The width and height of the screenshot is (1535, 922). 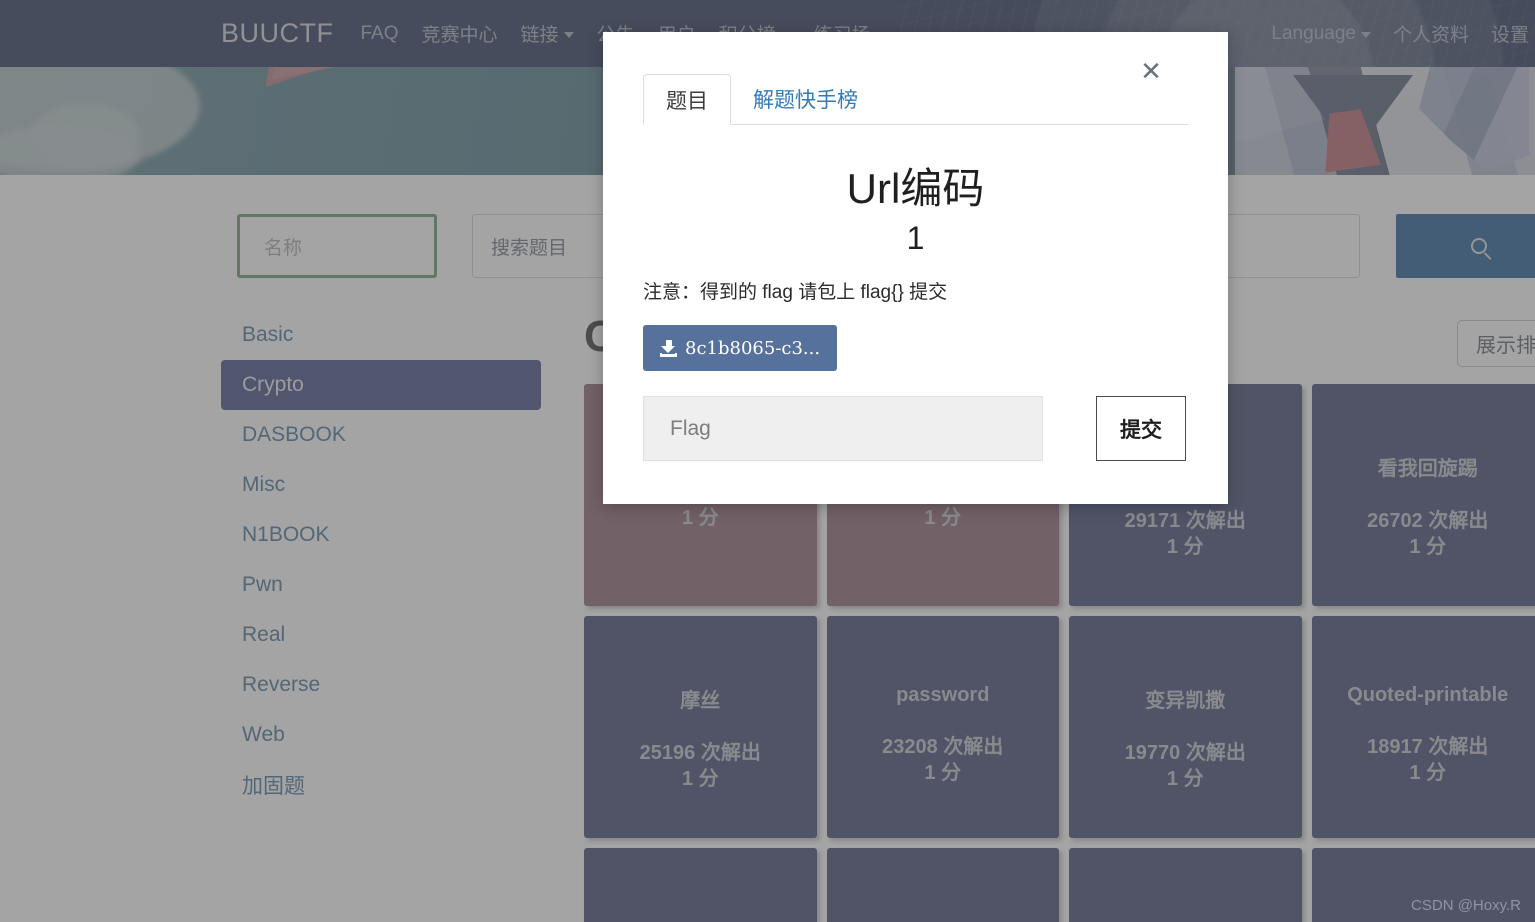 What do you see at coordinates (1141, 428) in the screenshot?
I see `submit-button: 提交` at bounding box center [1141, 428].